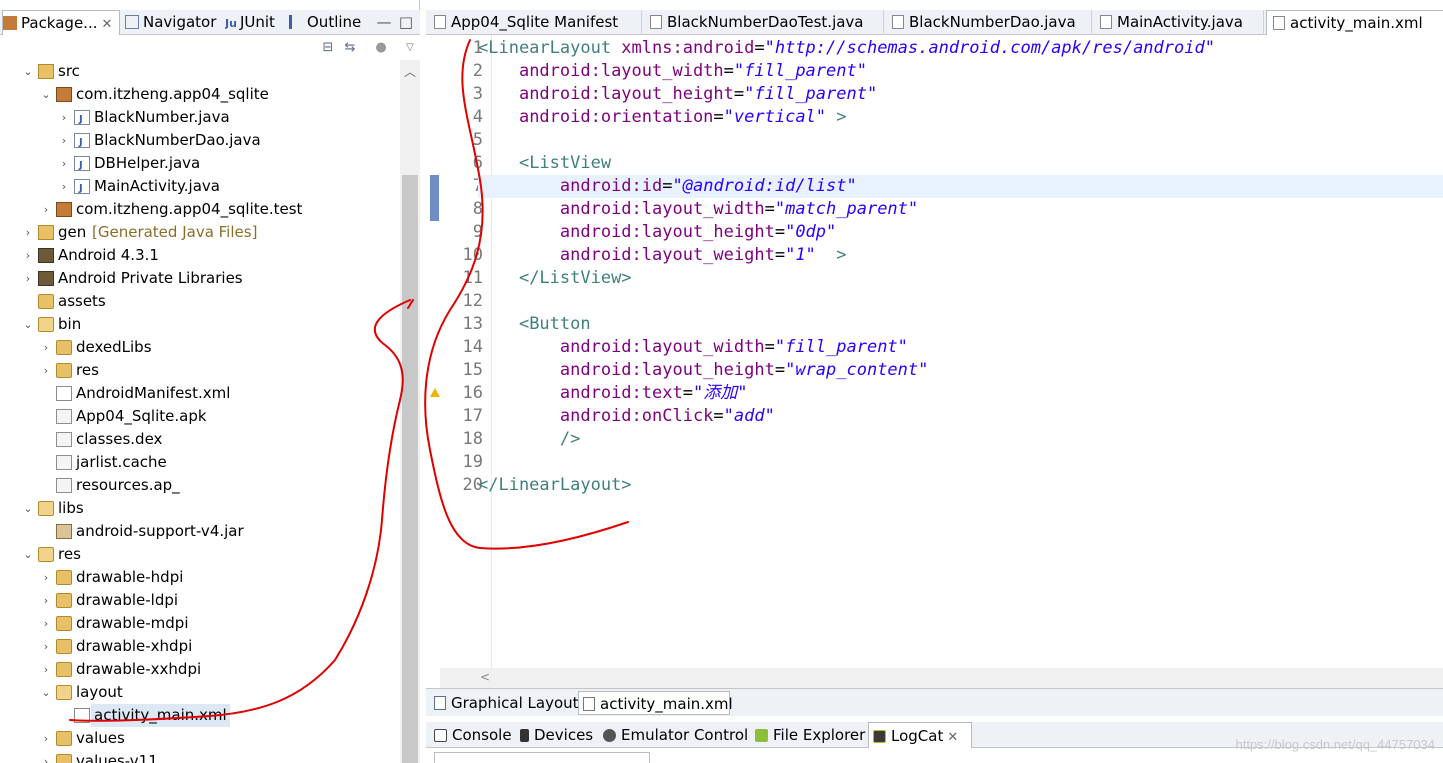  I want to click on code-line: android:layout_height="wrap_content", so click(703, 370).